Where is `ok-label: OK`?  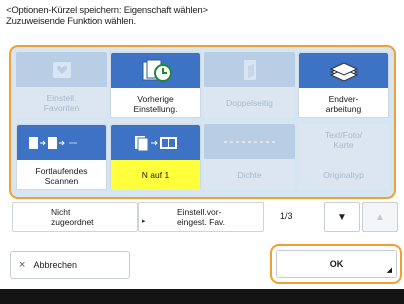 ok-label: OK is located at coordinates (336, 264).